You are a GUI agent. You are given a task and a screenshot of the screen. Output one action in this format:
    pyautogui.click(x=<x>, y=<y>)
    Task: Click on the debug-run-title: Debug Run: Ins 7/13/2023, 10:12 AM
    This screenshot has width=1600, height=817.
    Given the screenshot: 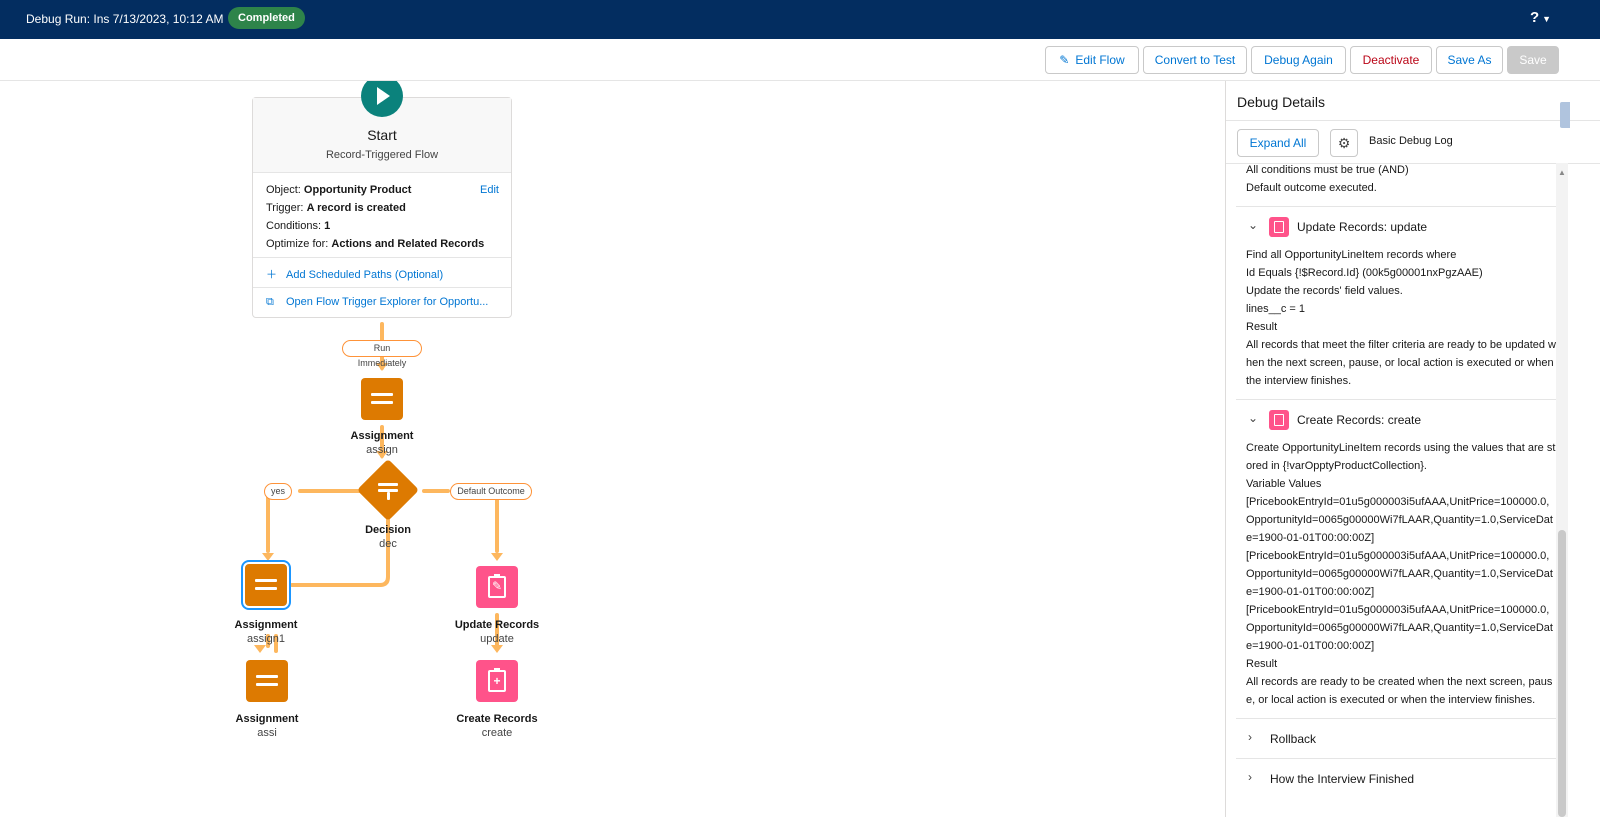 What is the action you would take?
    pyautogui.click(x=125, y=19)
    